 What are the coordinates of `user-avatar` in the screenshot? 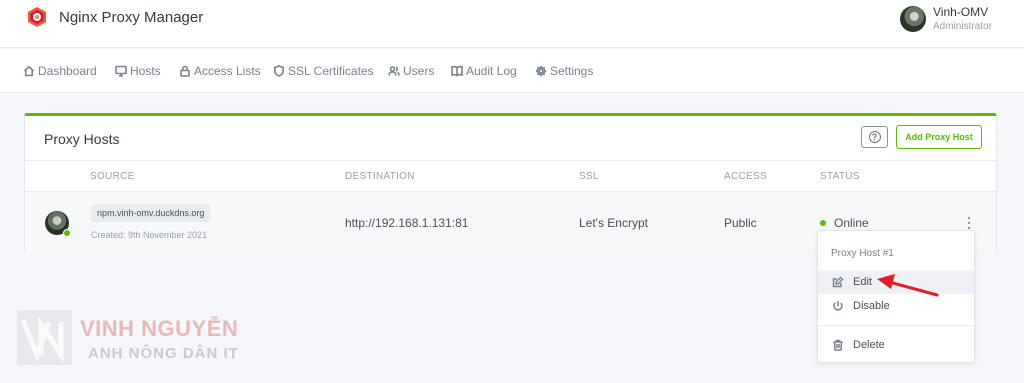 It's located at (913, 19).